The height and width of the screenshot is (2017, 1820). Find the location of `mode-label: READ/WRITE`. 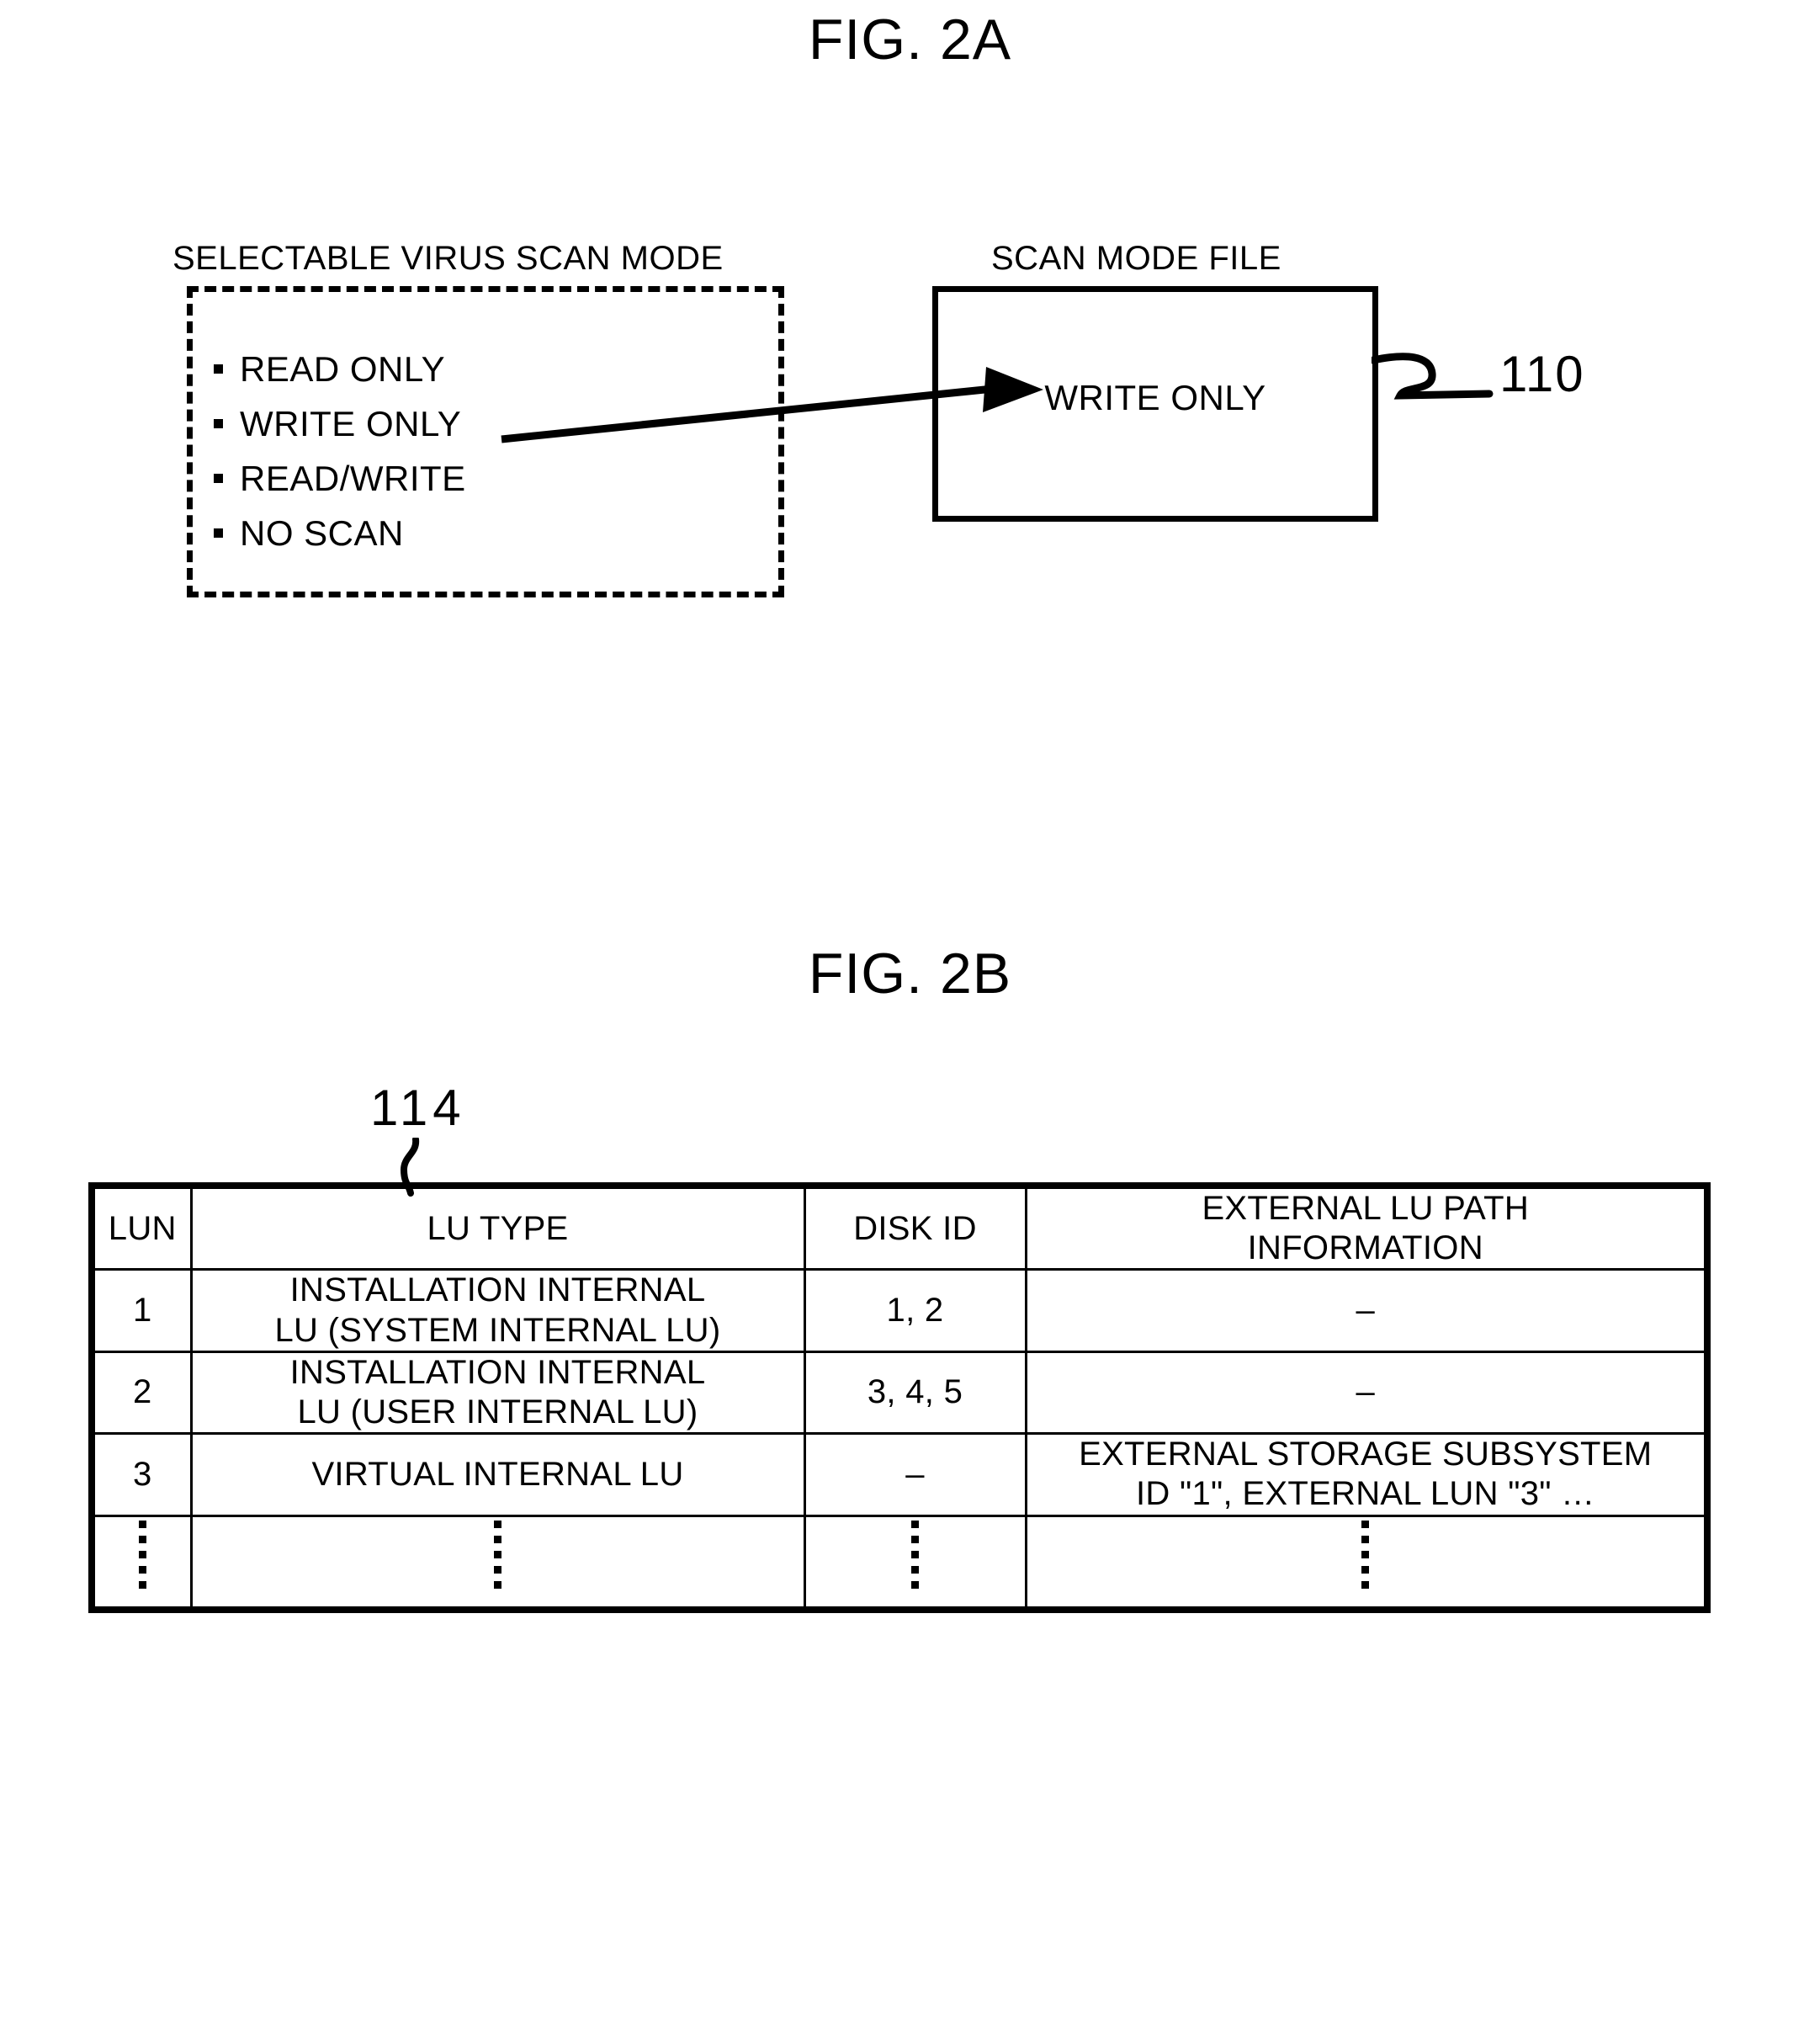

mode-label: READ/WRITE is located at coordinates (353, 478).